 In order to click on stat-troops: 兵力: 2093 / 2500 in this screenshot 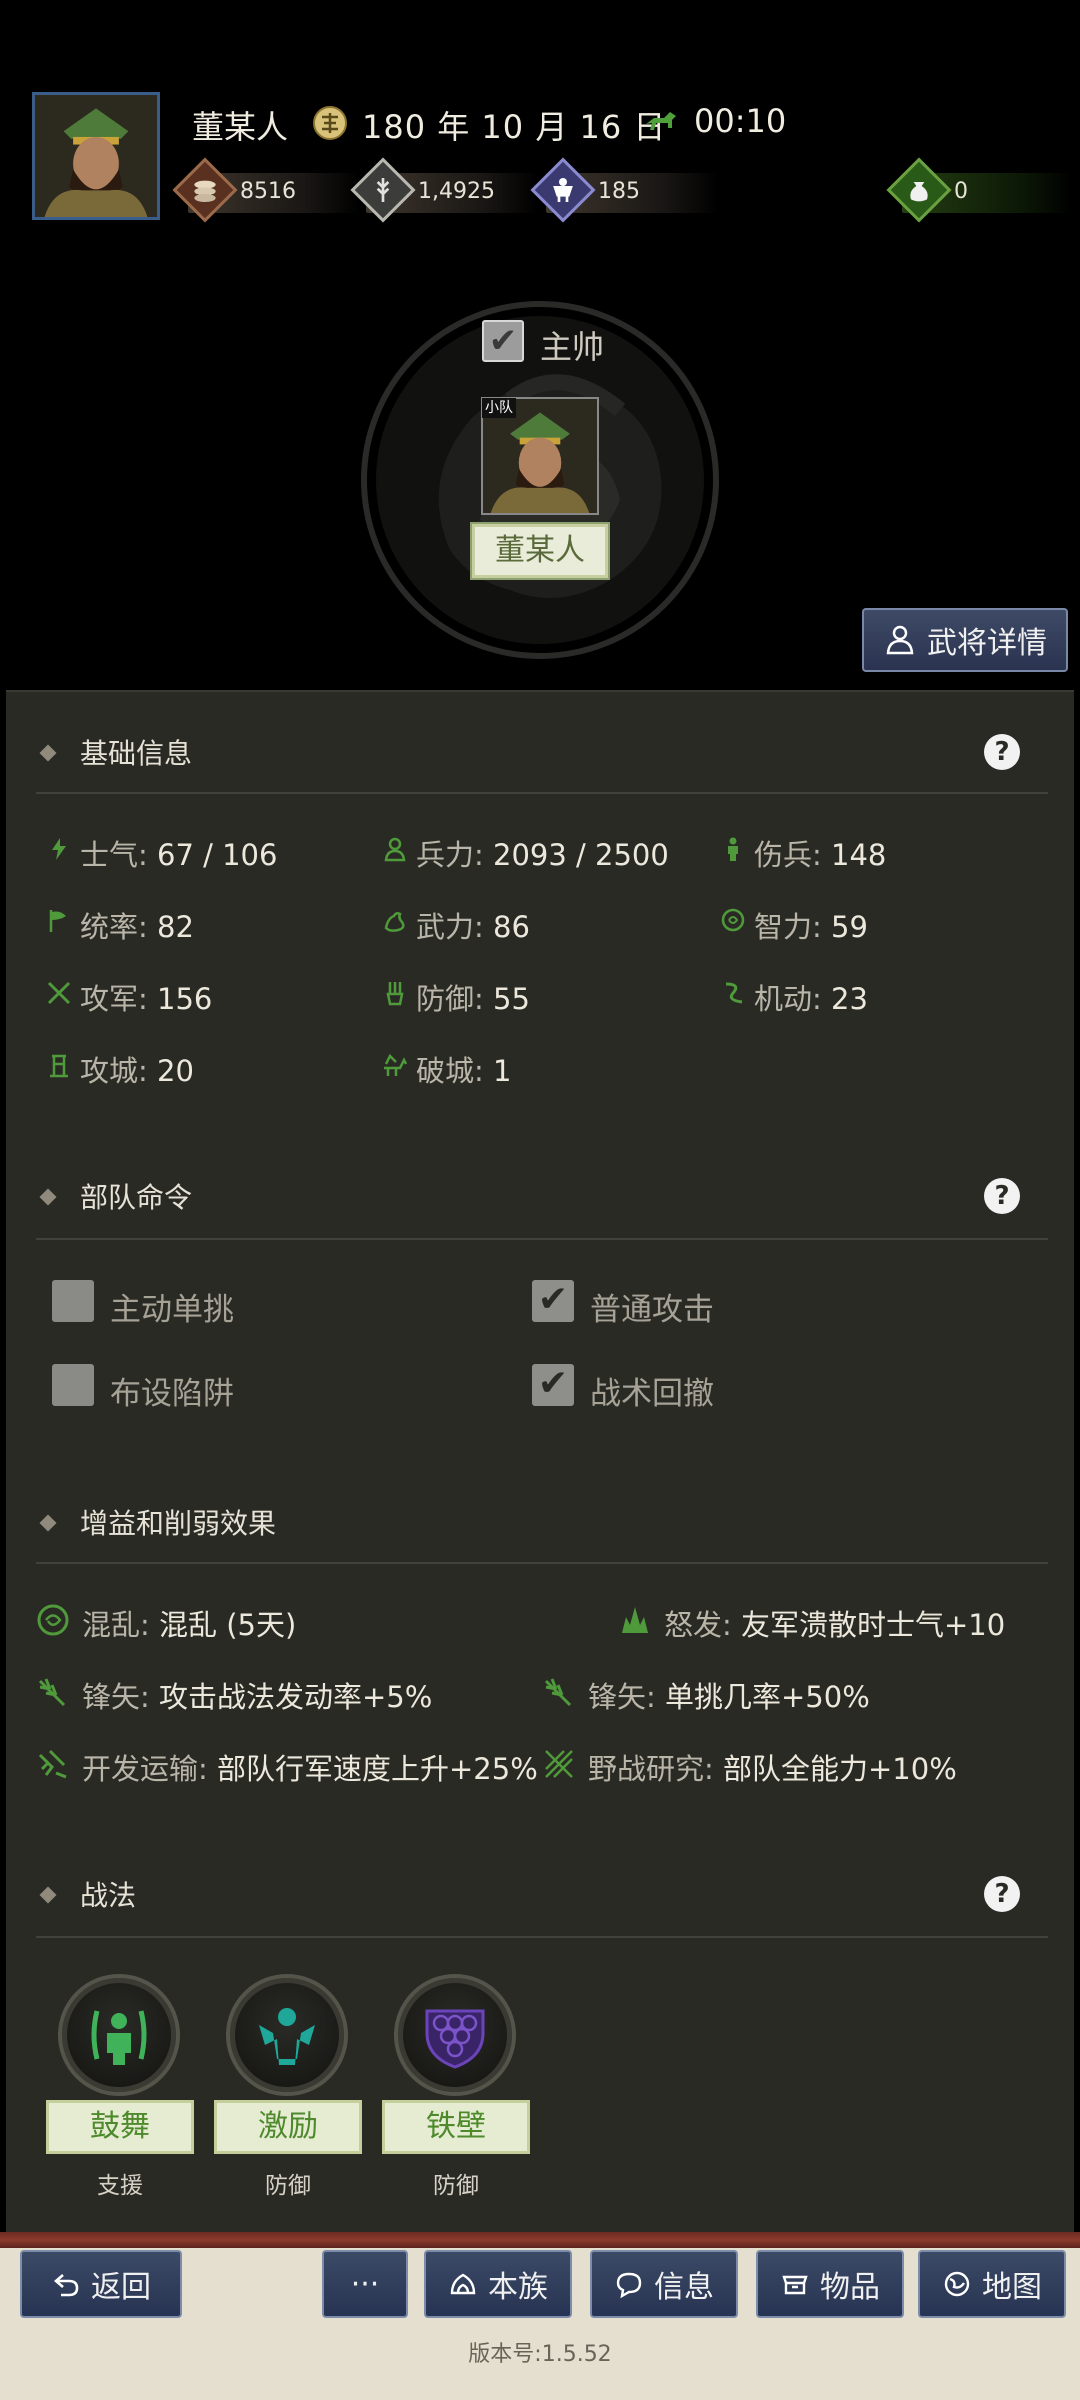, I will do `click(526, 853)`.